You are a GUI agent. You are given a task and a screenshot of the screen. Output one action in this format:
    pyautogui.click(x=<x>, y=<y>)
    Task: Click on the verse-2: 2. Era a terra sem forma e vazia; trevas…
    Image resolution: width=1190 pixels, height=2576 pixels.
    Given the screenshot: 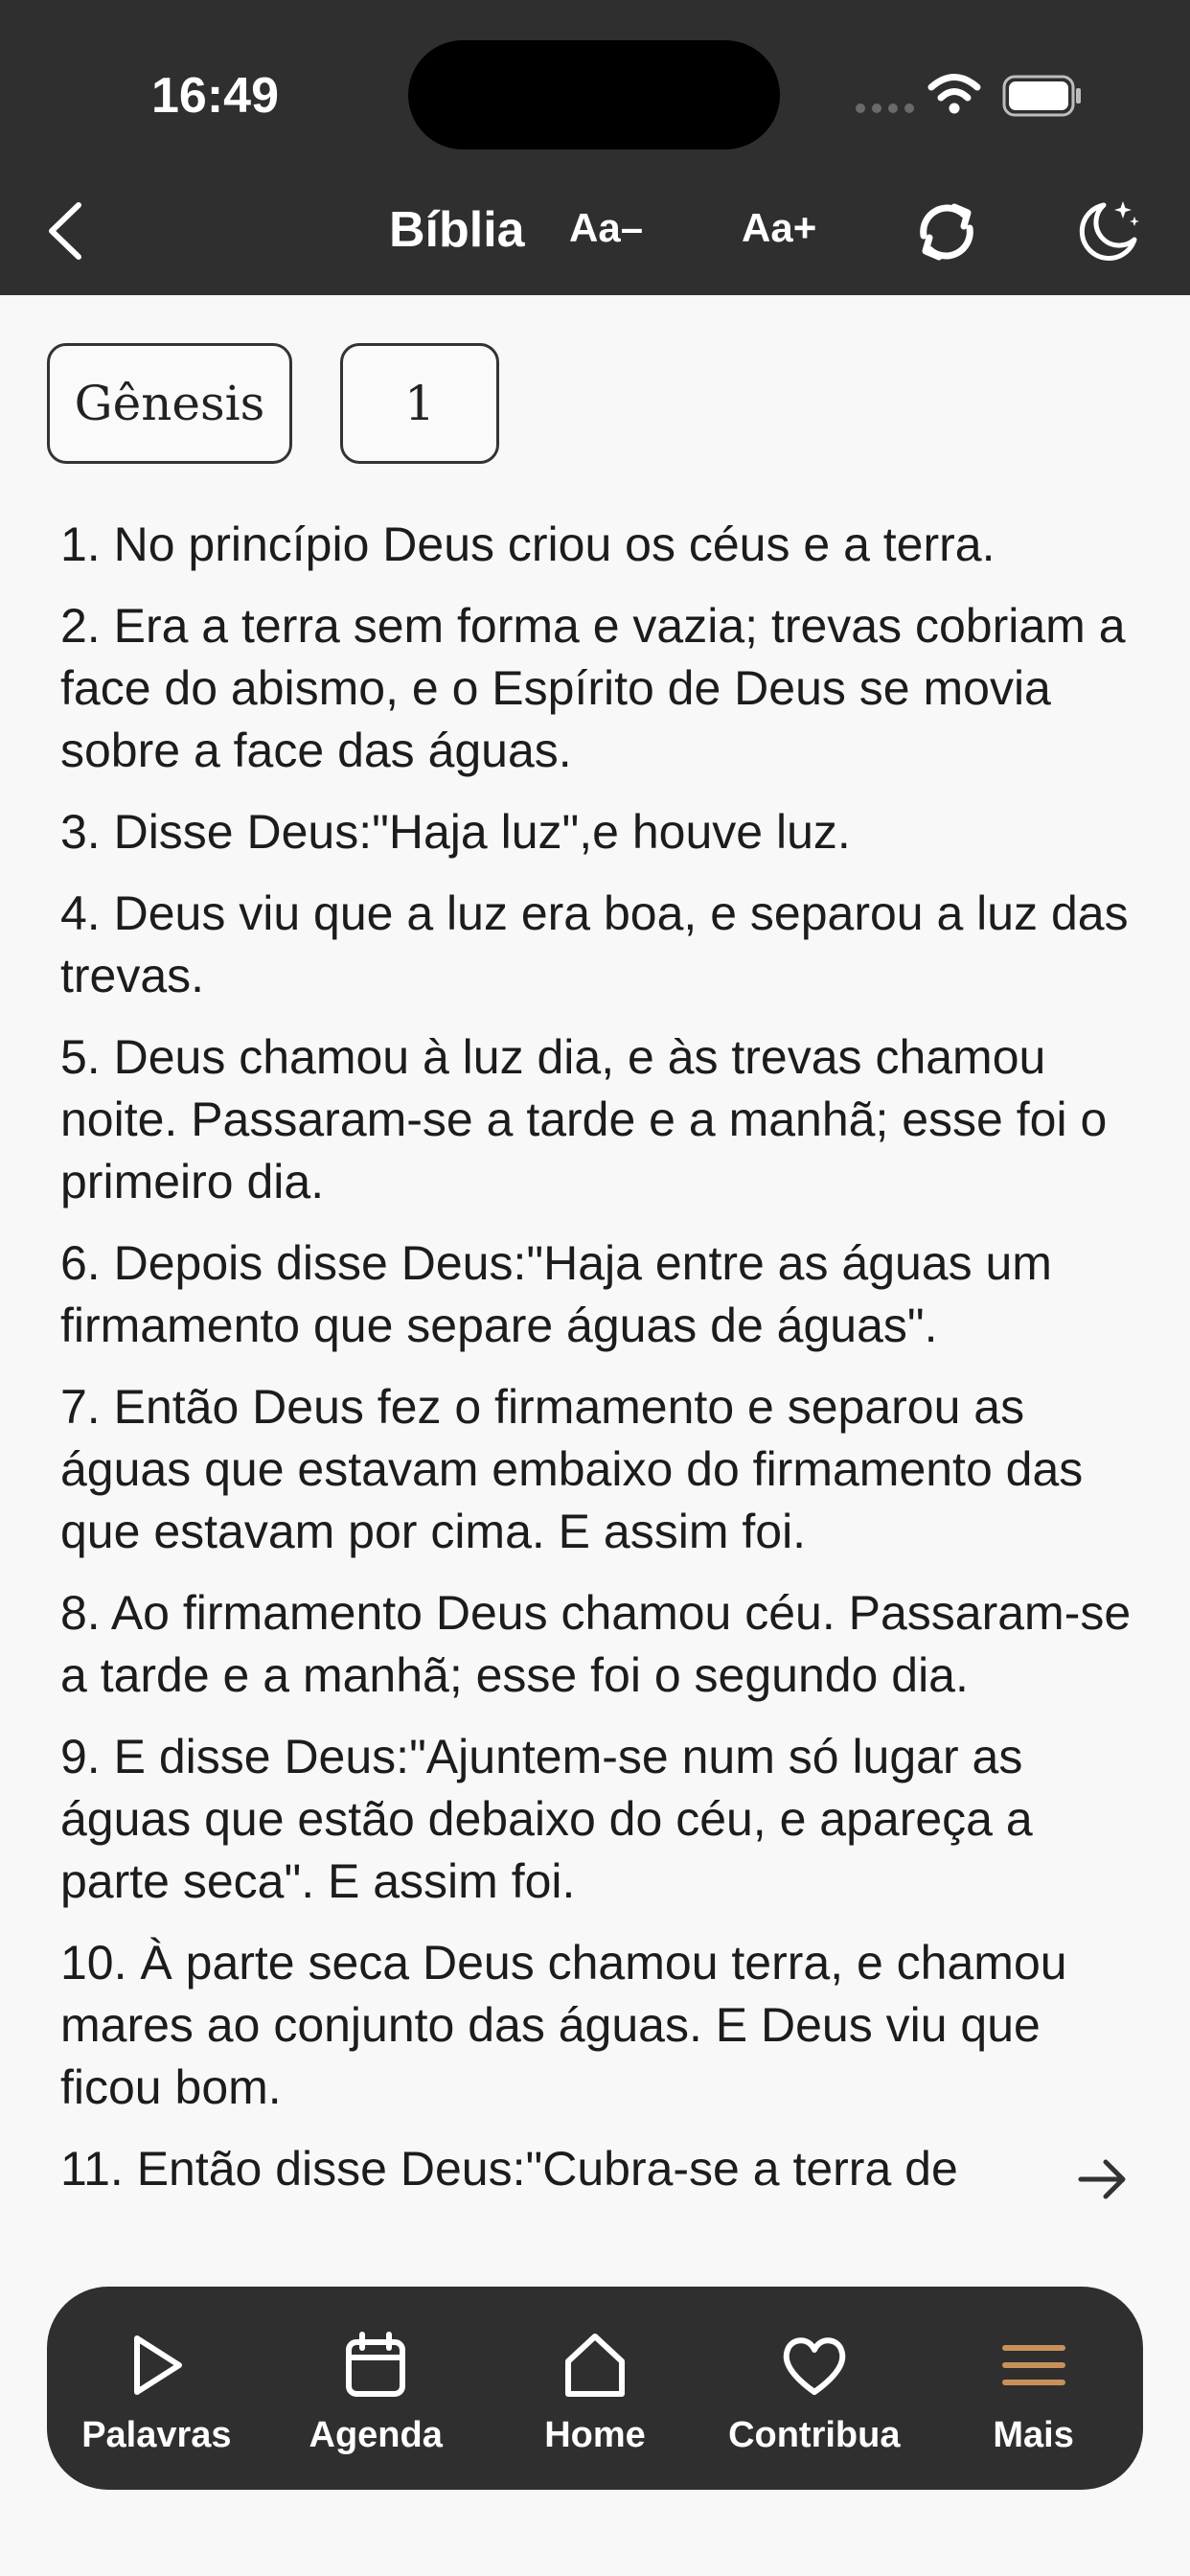 What is the action you would take?
    pyautogui.click(x=593, y=688)
    